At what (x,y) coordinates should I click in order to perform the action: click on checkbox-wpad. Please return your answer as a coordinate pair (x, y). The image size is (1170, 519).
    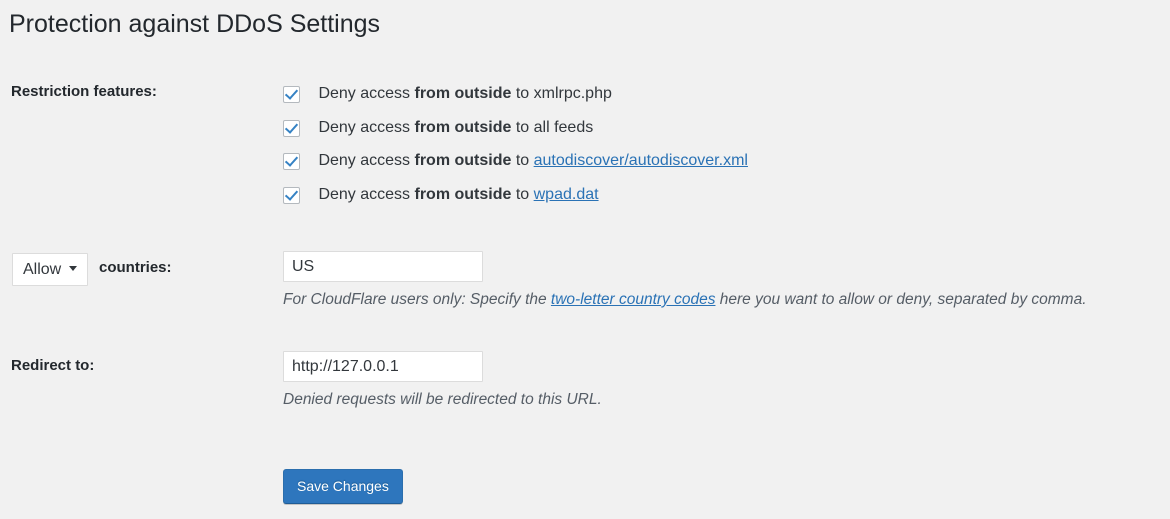
    Looking at the image, I should click on (291, 195).